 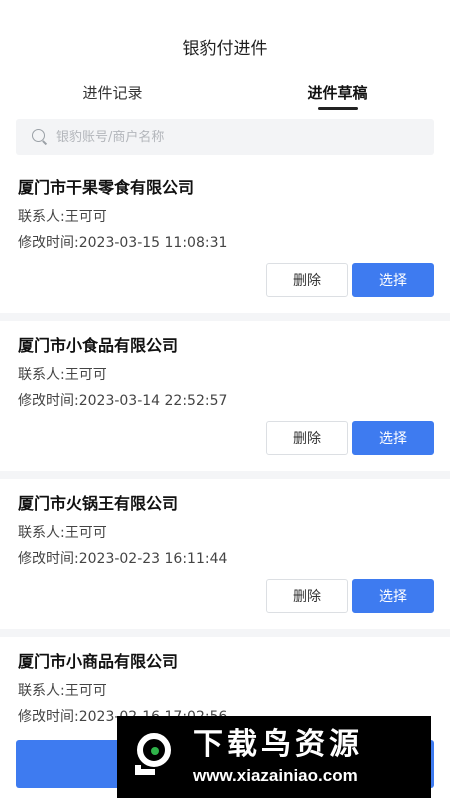 I want to click on company-name: 厦门市小商品有限公司, so click(x=98, y=661).